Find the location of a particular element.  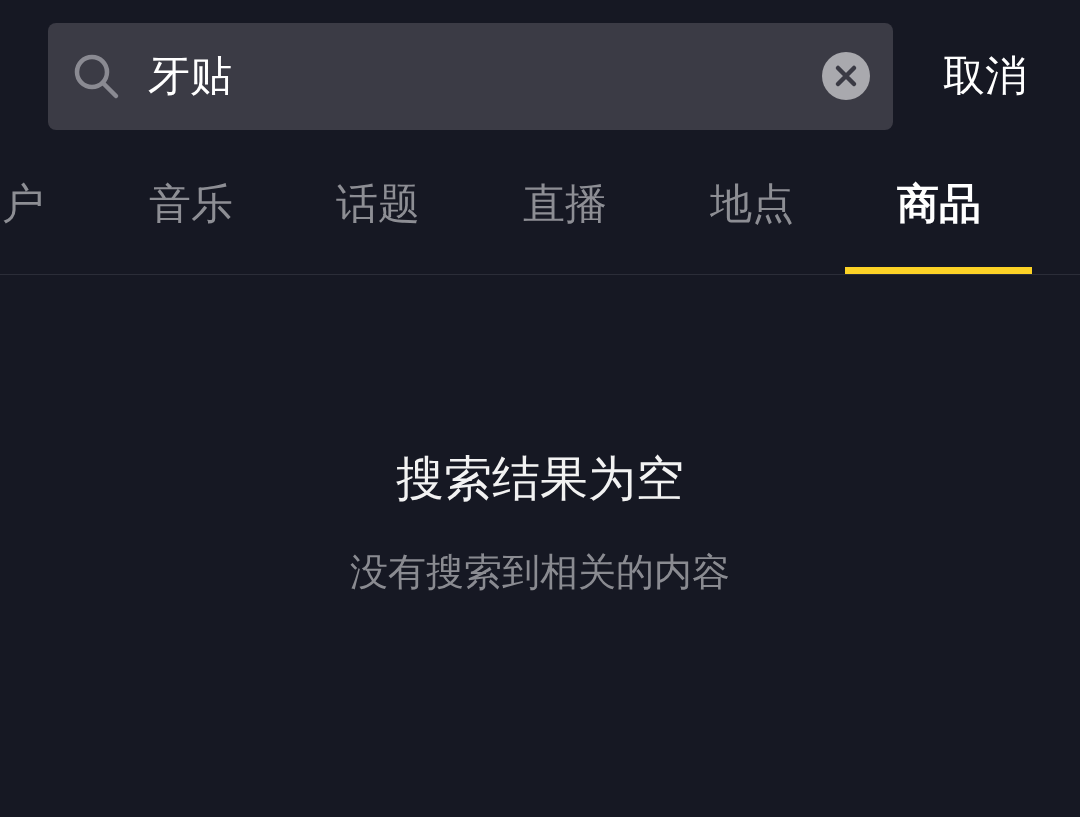

tab: 地点 is located at coordinates (751, 202).